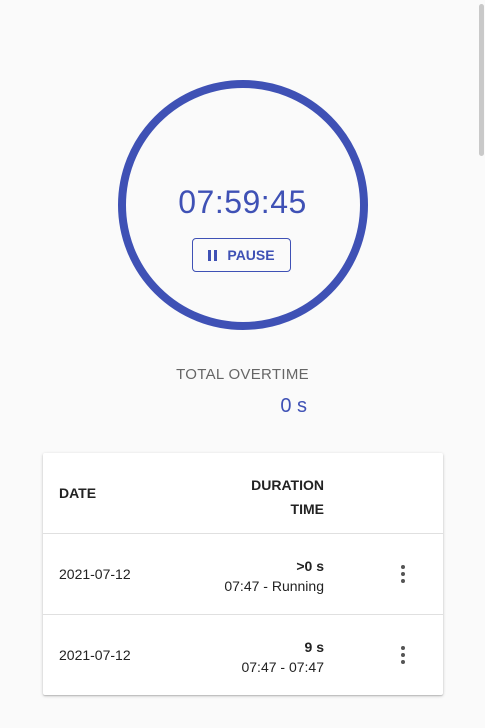 The height and width of the screenshot is (728, 485). I want to click on table-header-row: DATE DURATION TIME, so click(243, 493).